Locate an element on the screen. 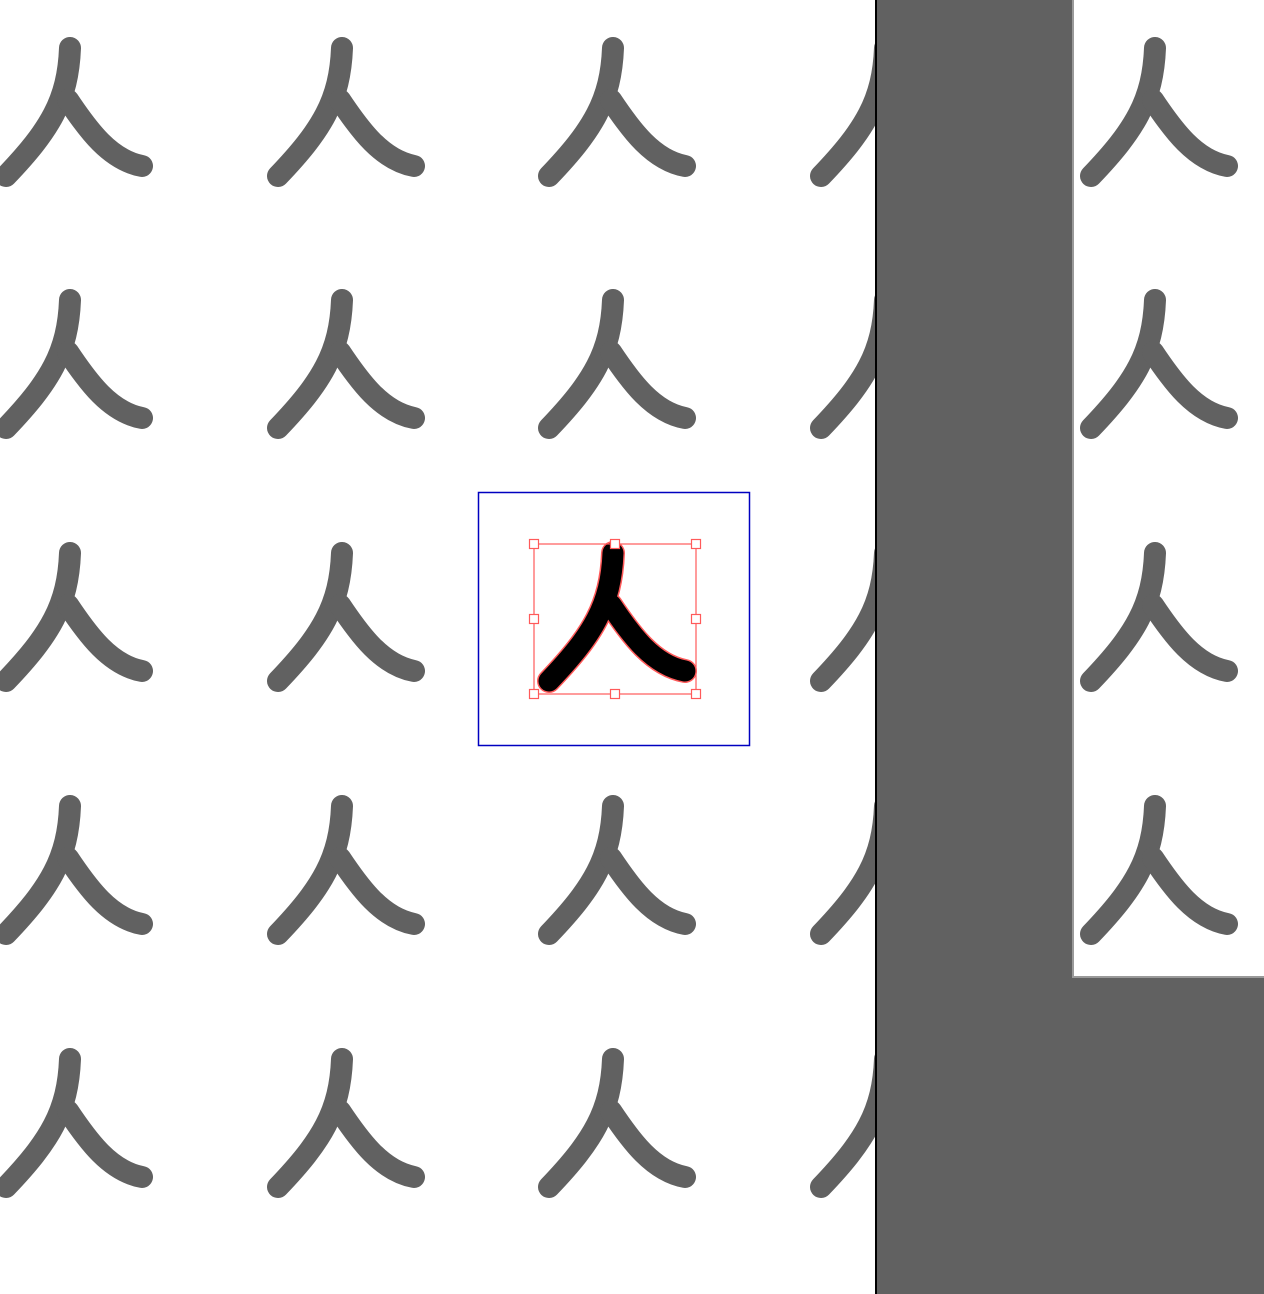 The image size is (1264, 1294). adjacent-page-bottom-edge is located at coordinates (1168, 977).